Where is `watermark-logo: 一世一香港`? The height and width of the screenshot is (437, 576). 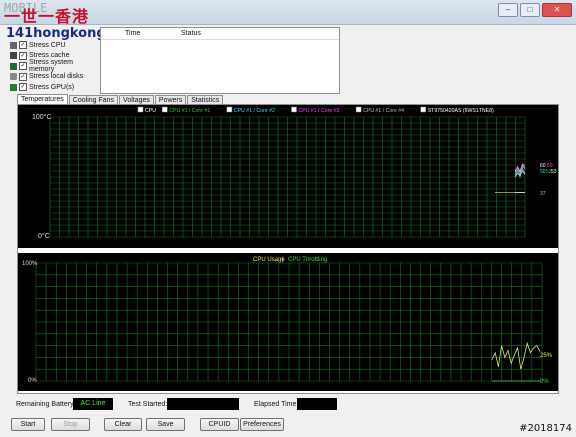
watermark-logo: 一世一香港 is located at coordinates (47, 16).